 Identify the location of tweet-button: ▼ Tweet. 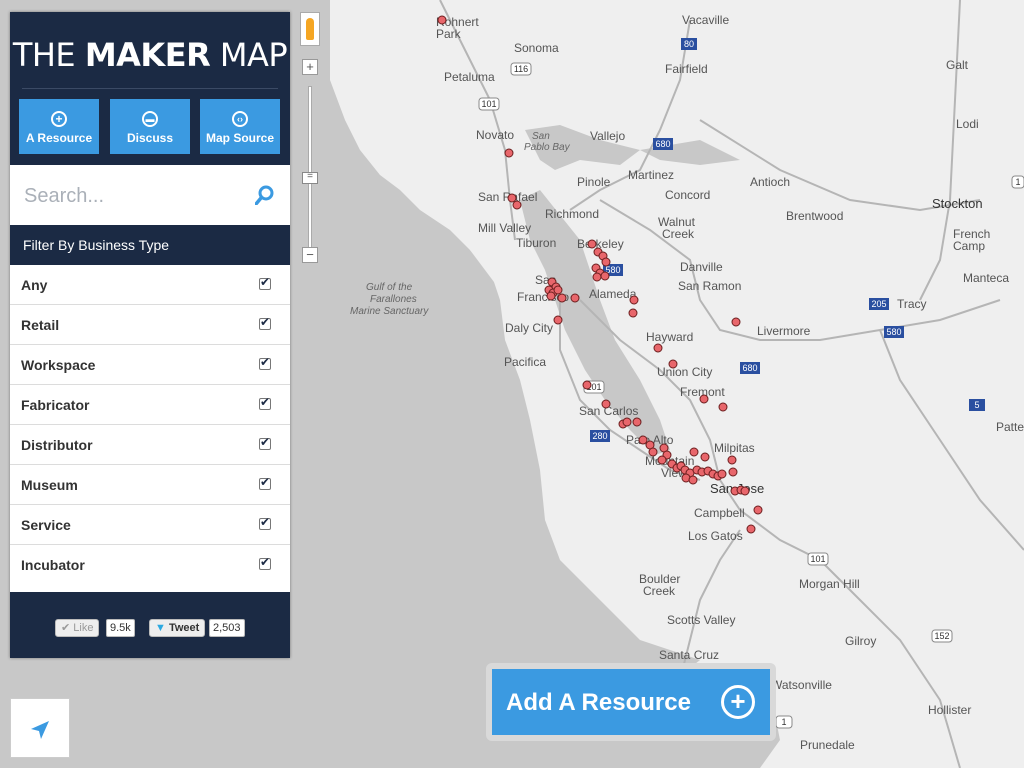
(177, 628).